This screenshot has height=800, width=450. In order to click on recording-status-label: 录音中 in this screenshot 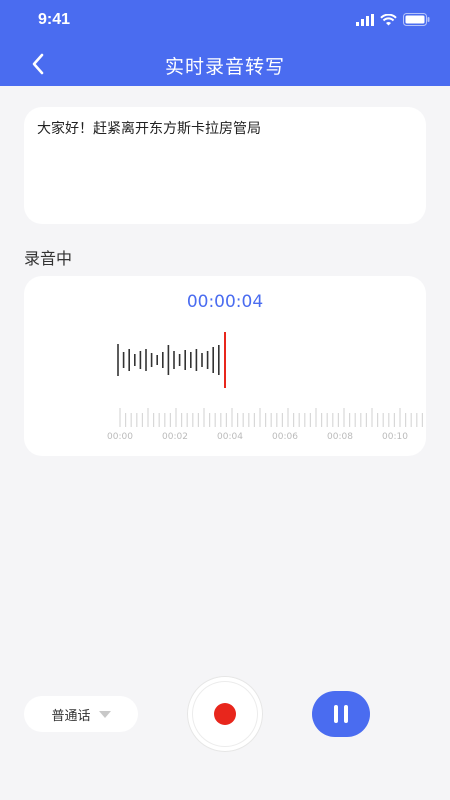, I will do `click(48, 258)`.